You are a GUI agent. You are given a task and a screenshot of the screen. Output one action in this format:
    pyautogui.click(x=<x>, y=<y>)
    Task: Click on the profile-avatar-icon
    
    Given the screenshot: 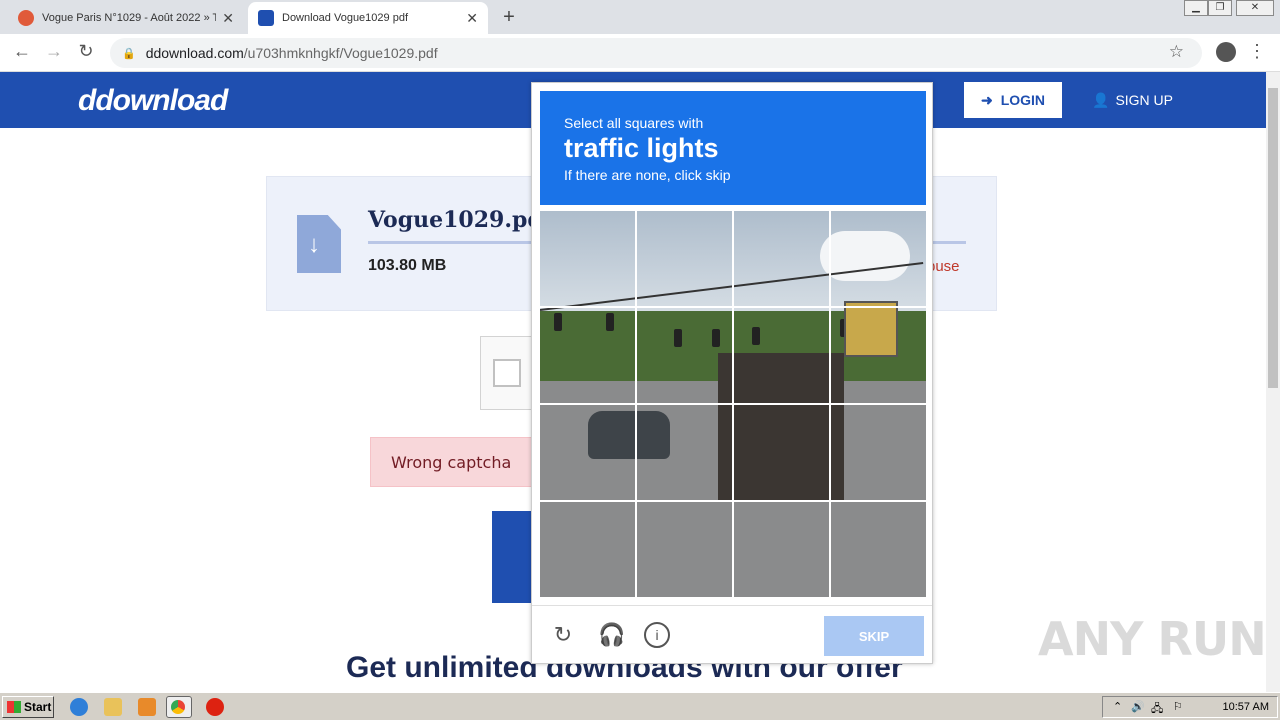 What is the action you would take?
    pyautogui.click(x=1226, y=52)
    